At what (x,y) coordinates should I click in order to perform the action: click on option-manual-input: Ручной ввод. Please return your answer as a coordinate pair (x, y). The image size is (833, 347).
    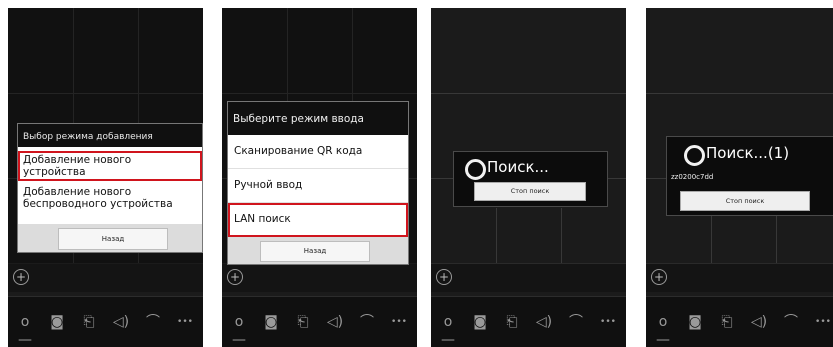
    Looking at the image, I should click on (318, 186).